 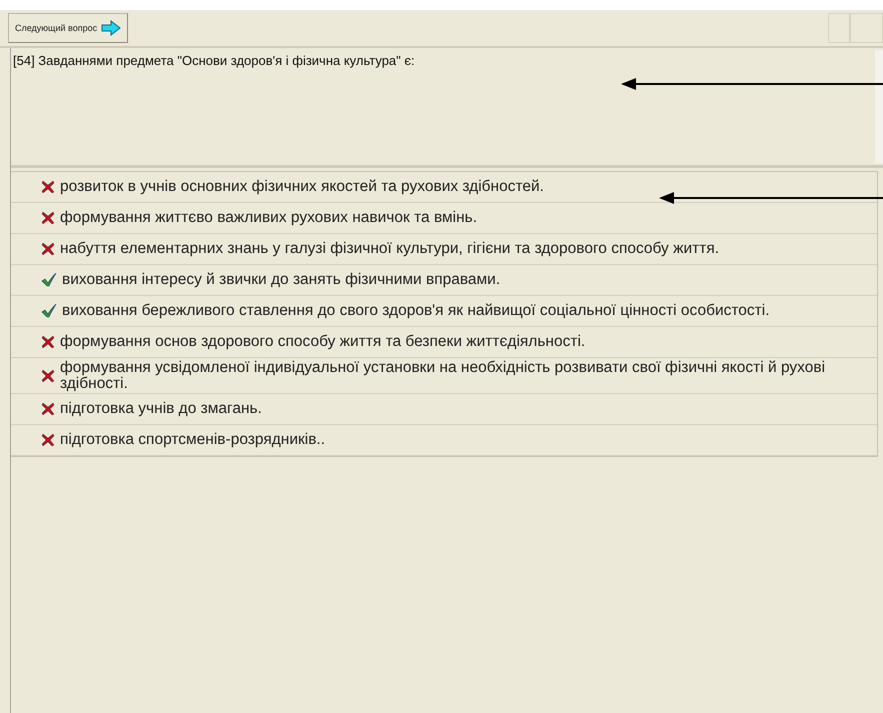 I want to click on answer-text: набуття елементарних знань у галузі фізичної культури, гігієни та здорового способу життя., so click(x=390, y=249).